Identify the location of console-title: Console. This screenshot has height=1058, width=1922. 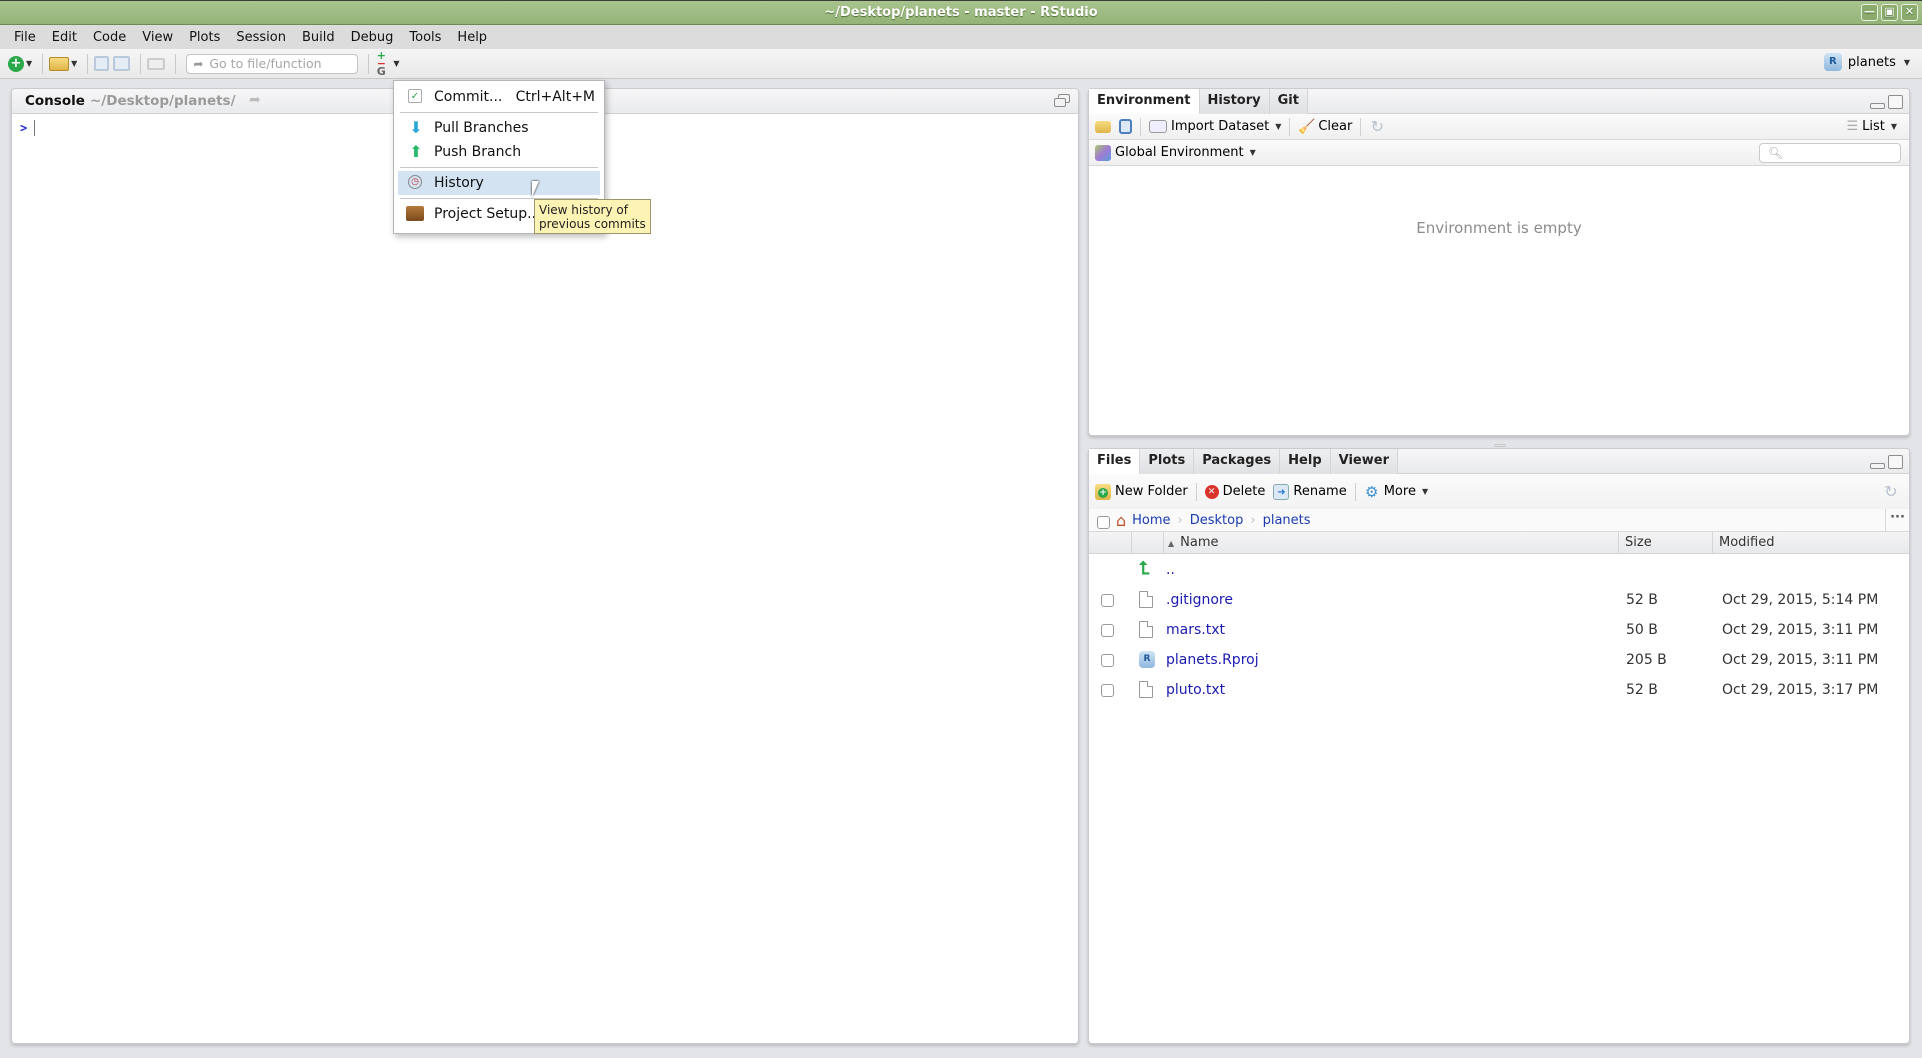
(55, 101).